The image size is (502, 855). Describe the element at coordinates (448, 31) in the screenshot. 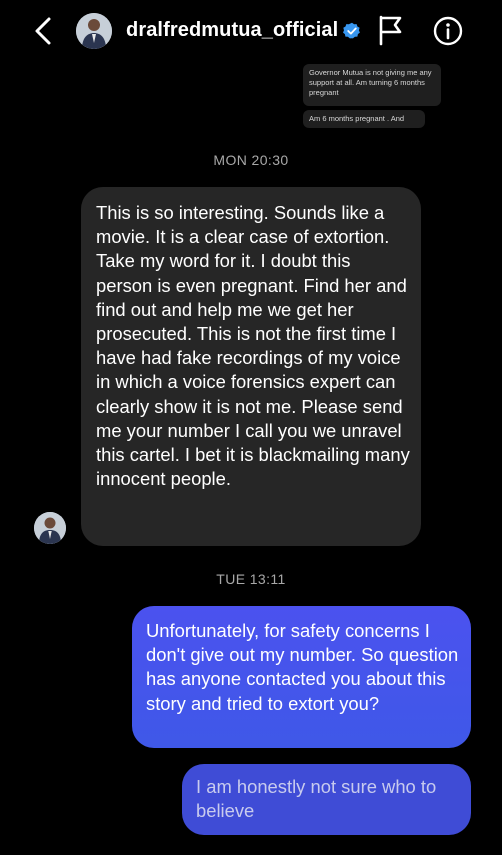

I see `info-icon` at that location.